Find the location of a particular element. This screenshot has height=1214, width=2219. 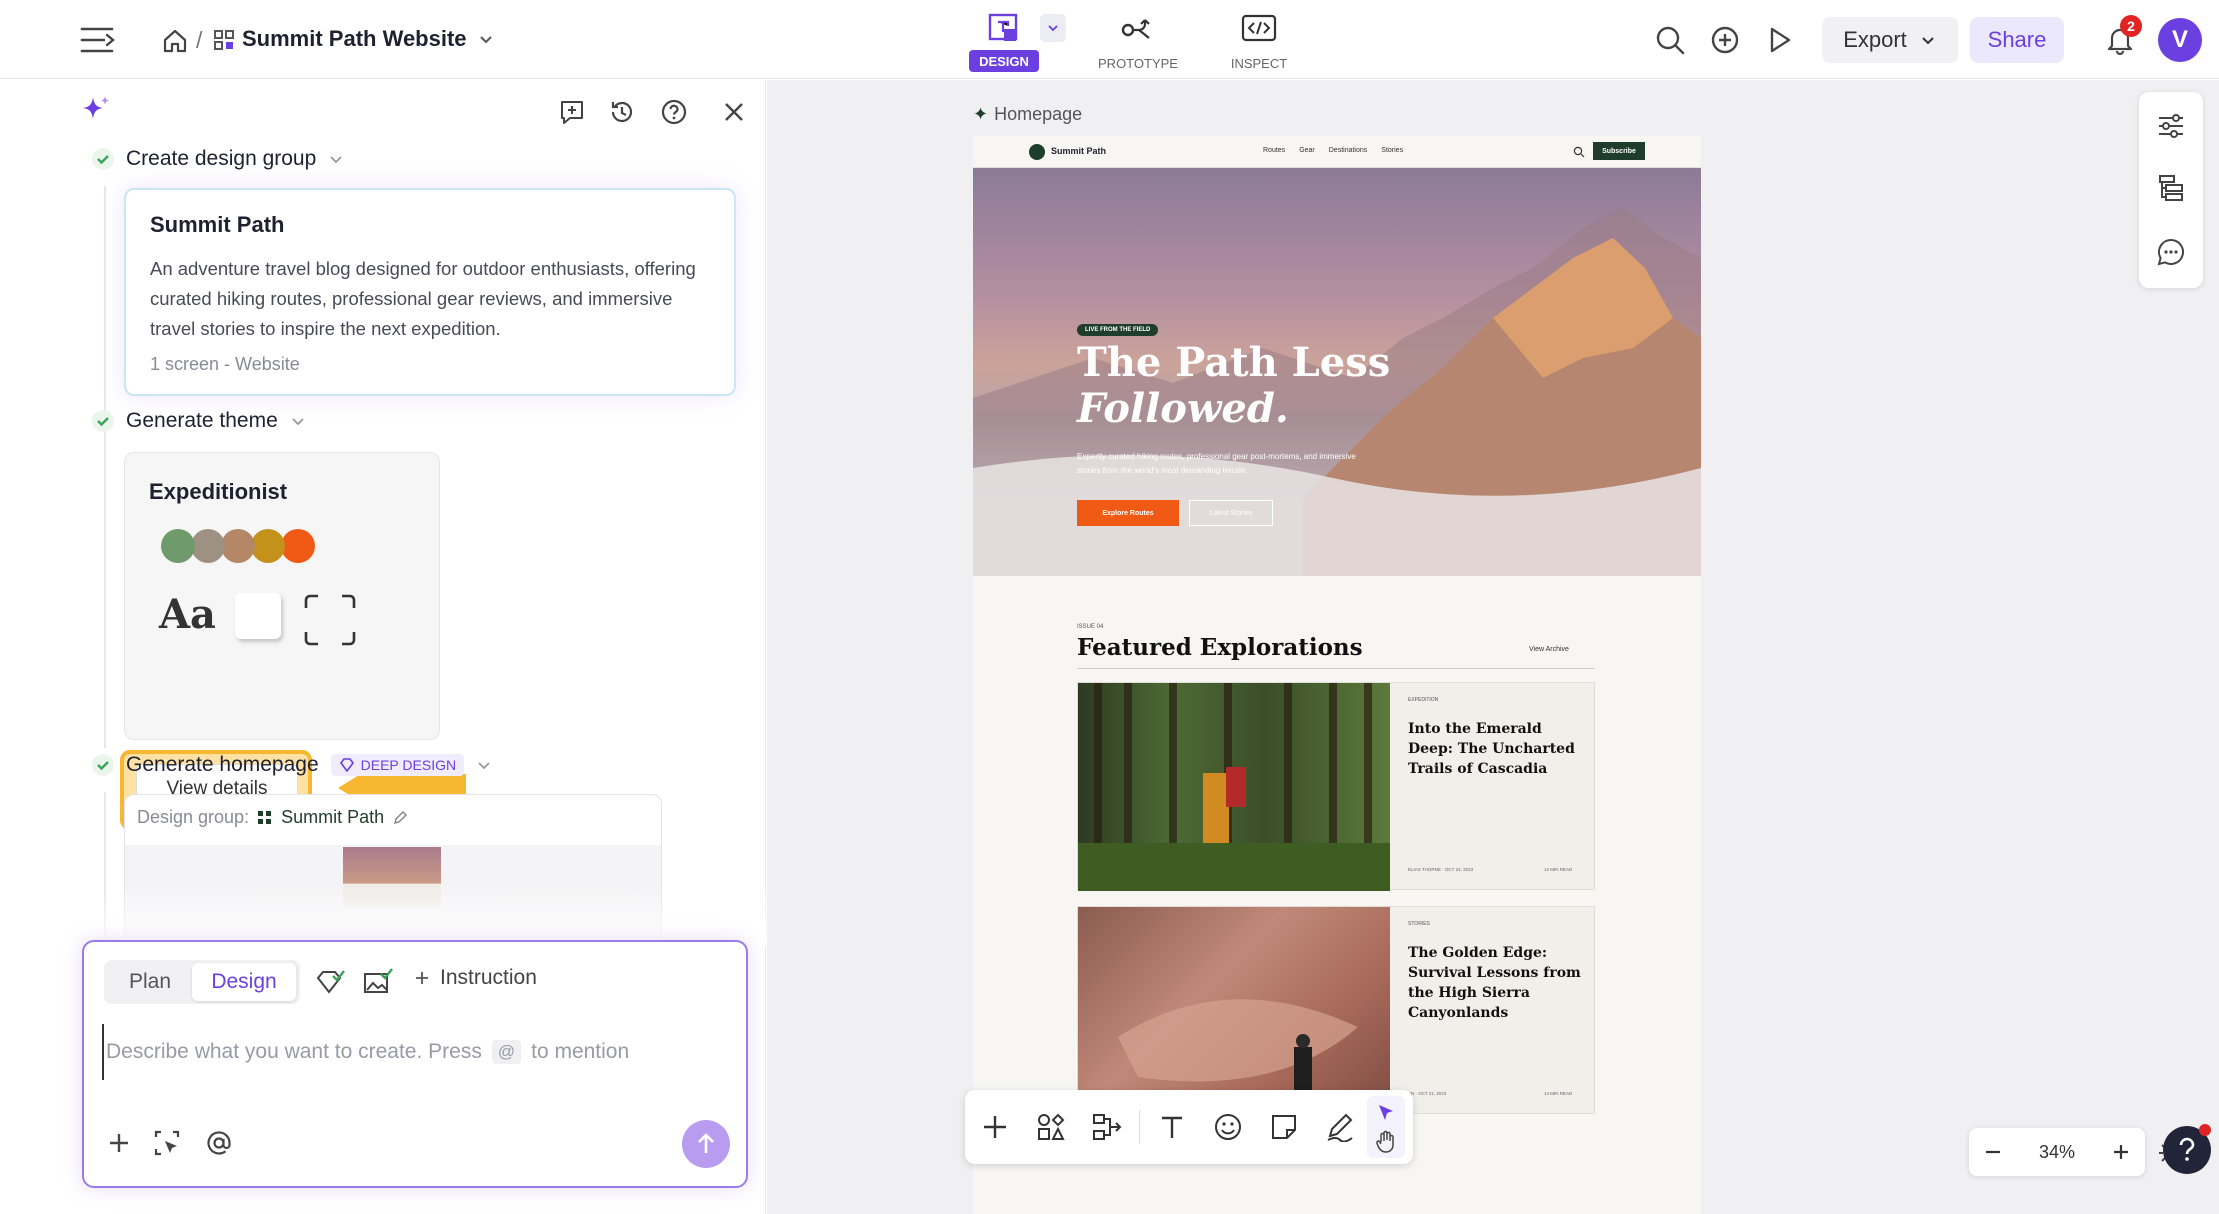

at-key-hint: @ is located at coordinates (506, 1052).